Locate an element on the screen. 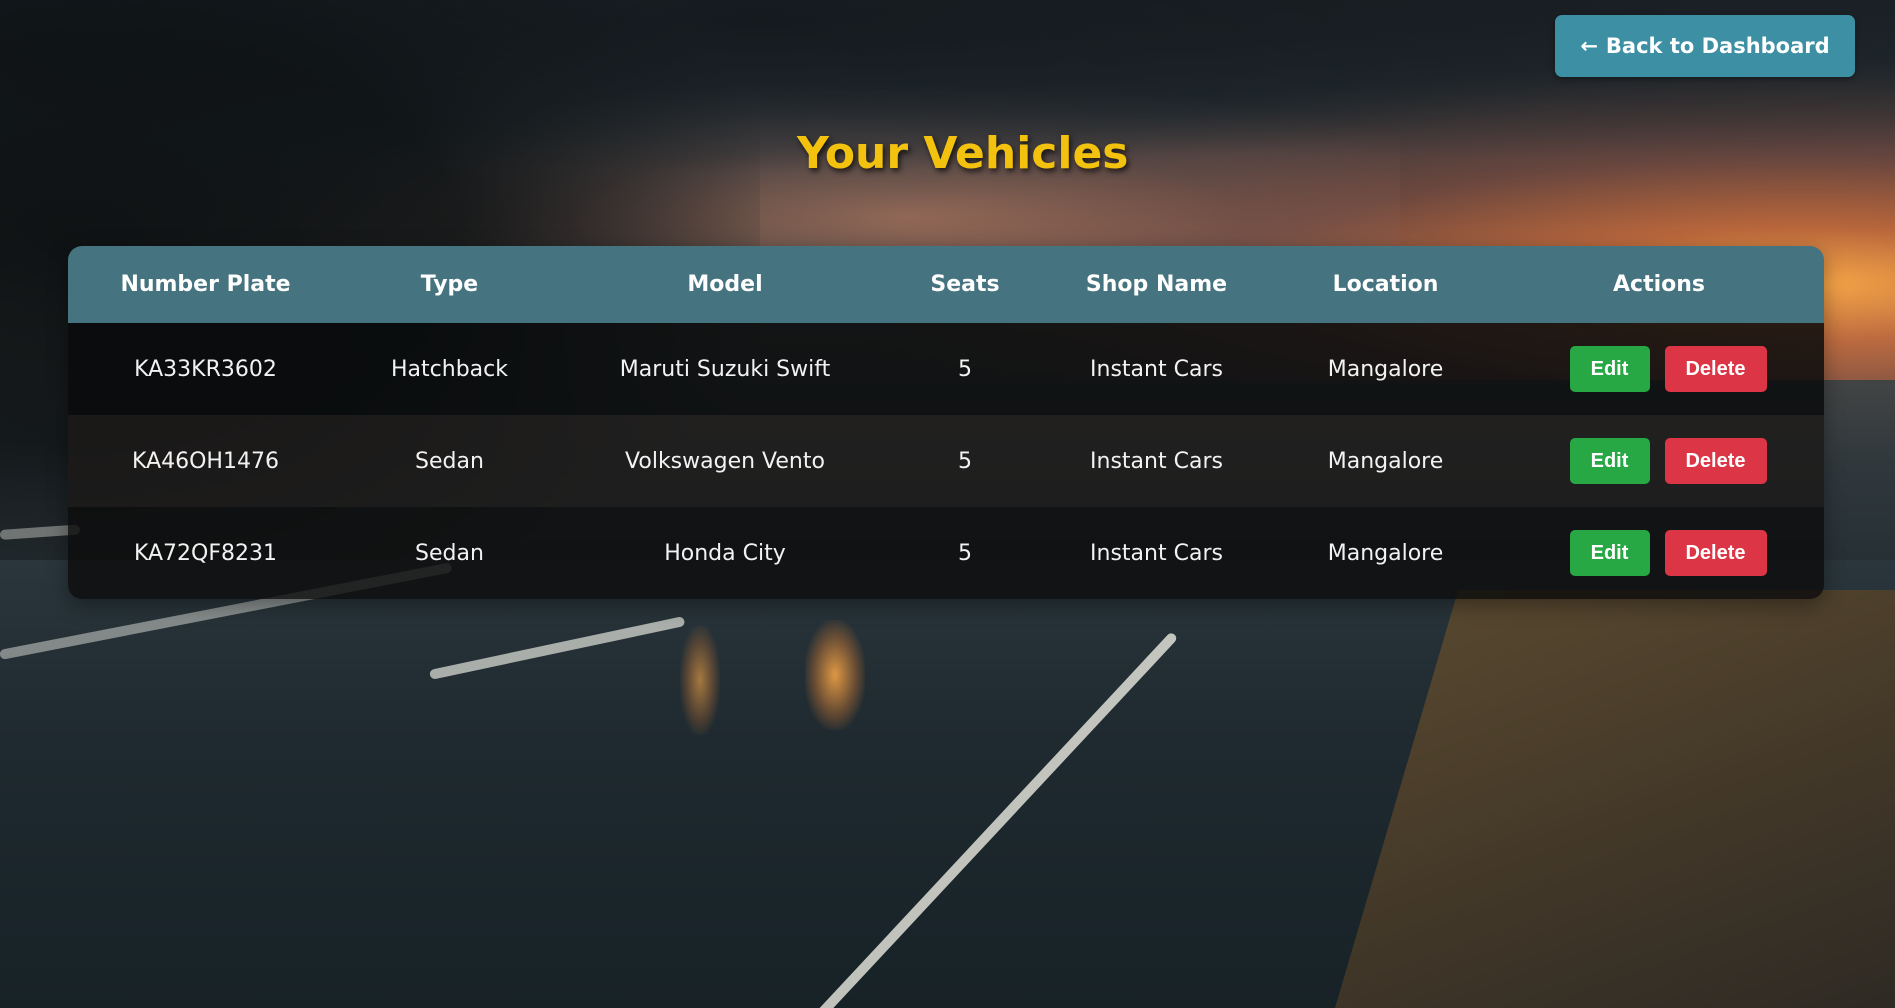  column-header-model: Model is located at coordinates (725, 284).